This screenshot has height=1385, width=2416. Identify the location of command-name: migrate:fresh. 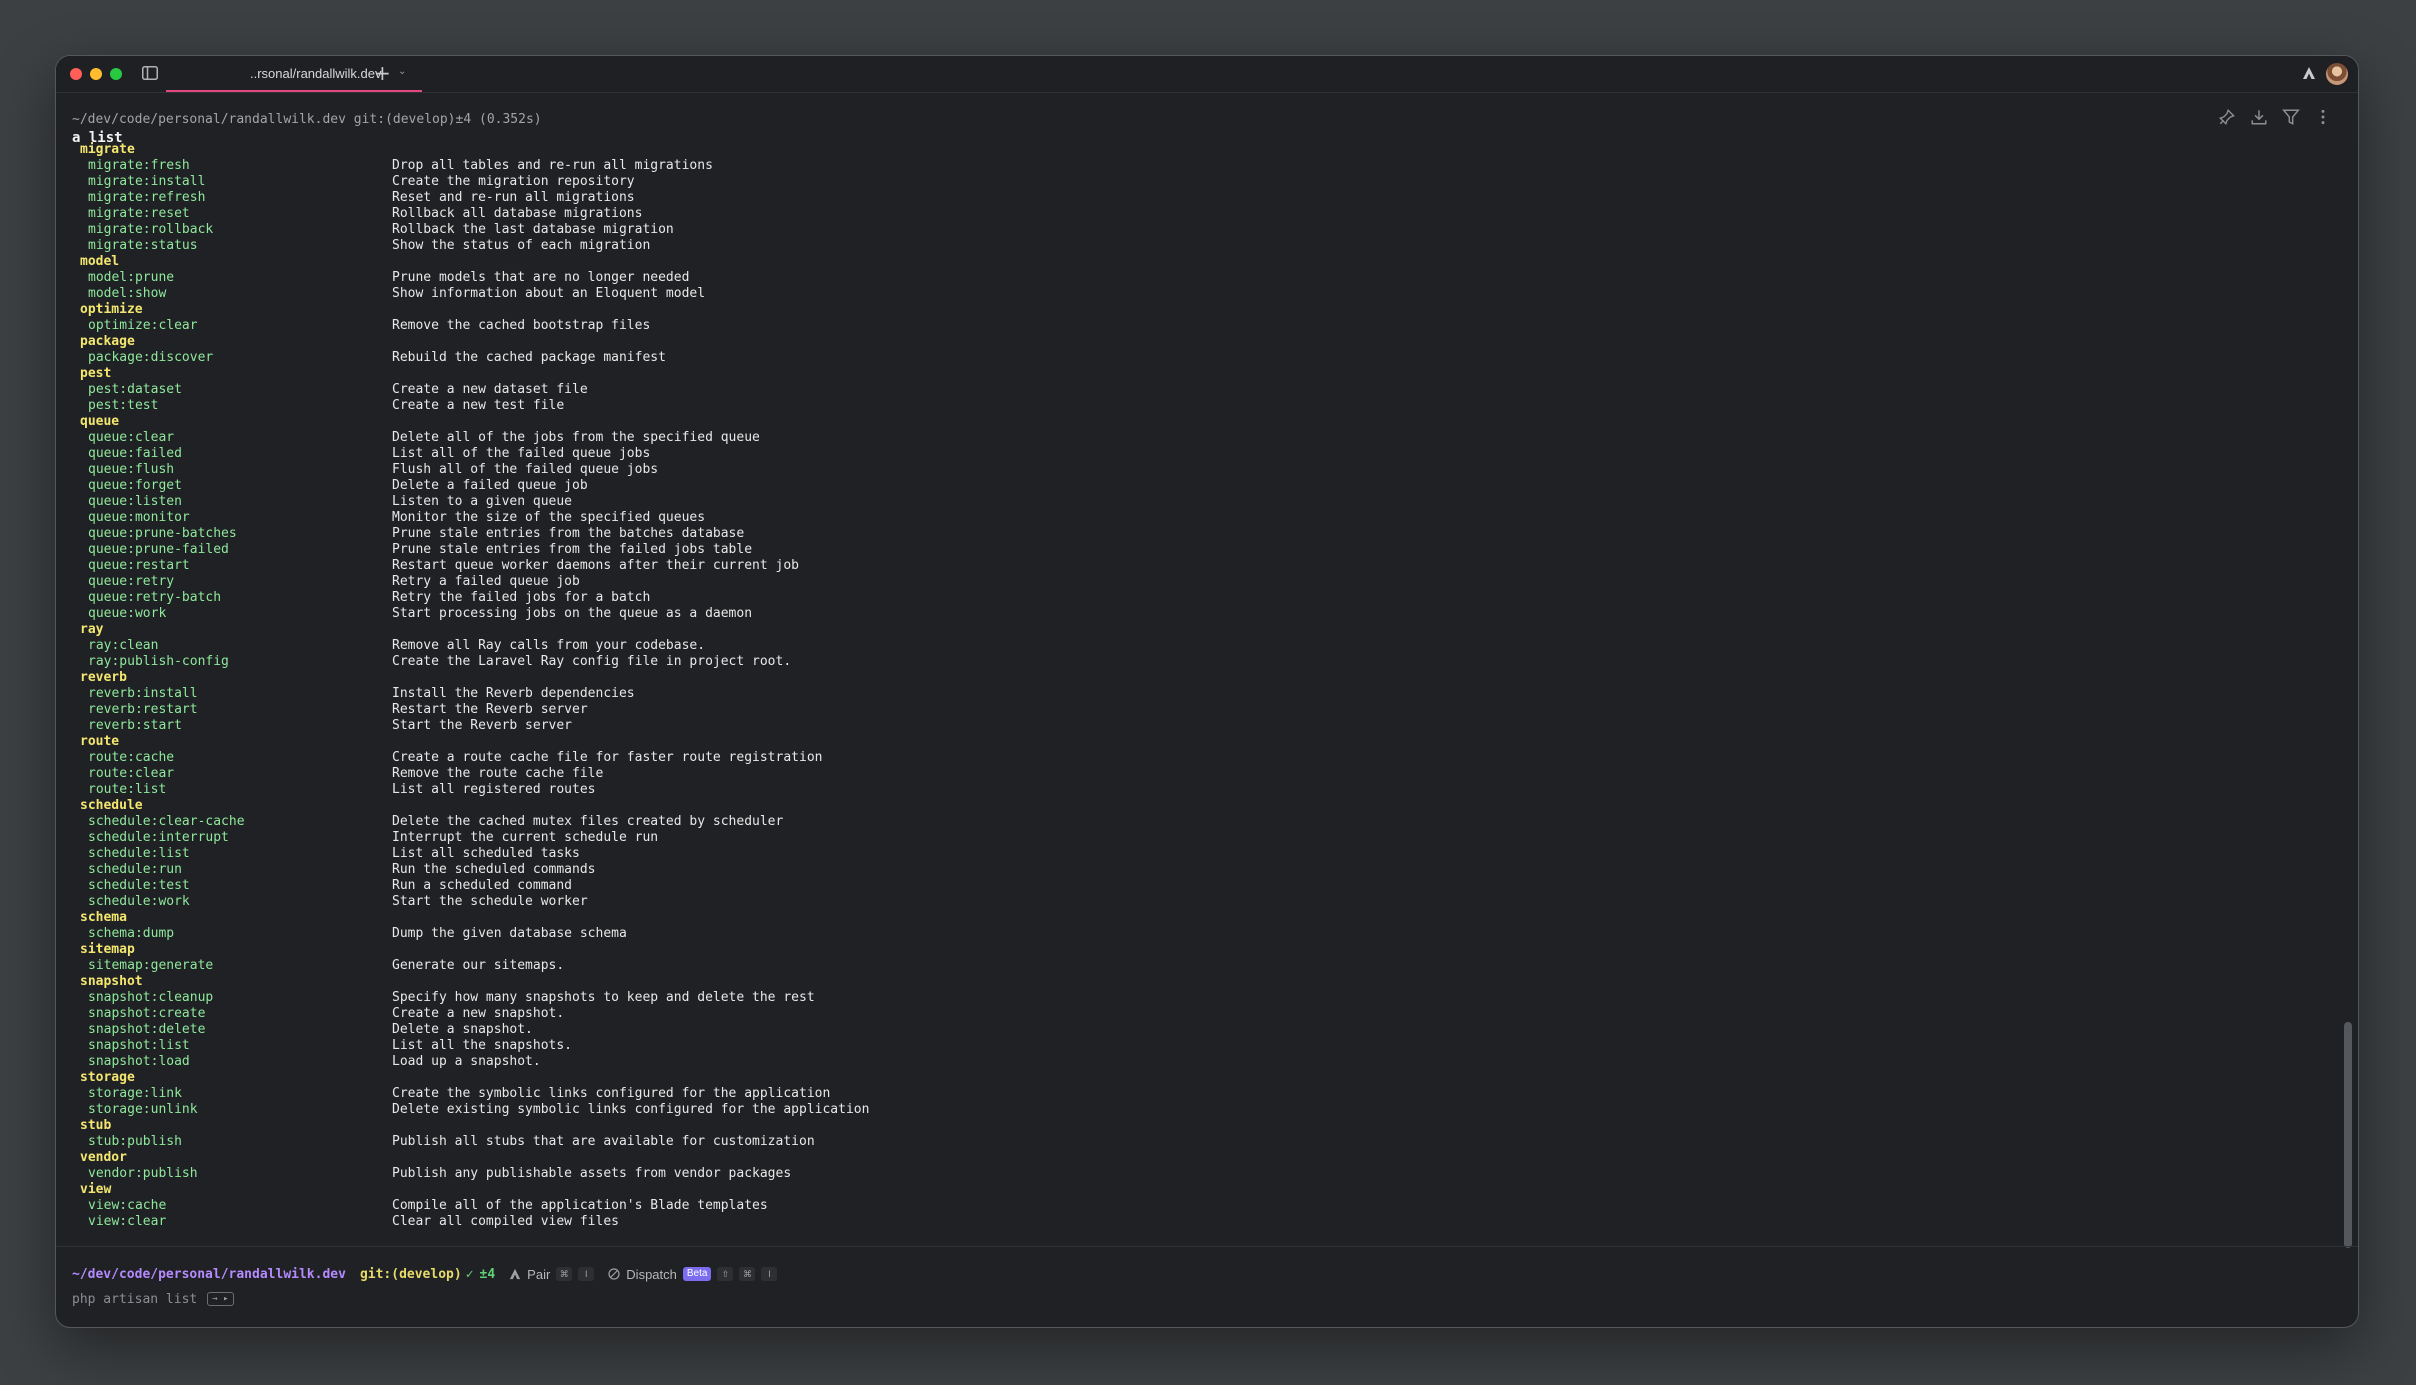
(139, 165).